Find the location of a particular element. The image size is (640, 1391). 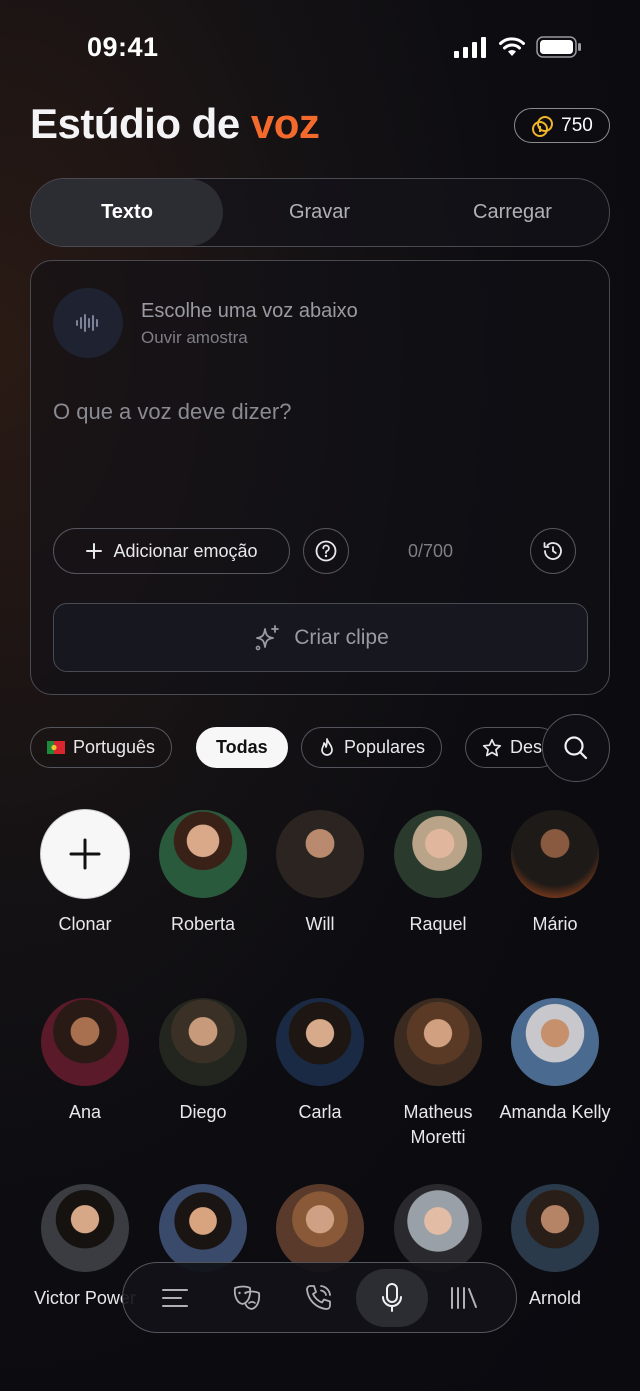

voice-selector-avatar is located at coordinates (88, 323).